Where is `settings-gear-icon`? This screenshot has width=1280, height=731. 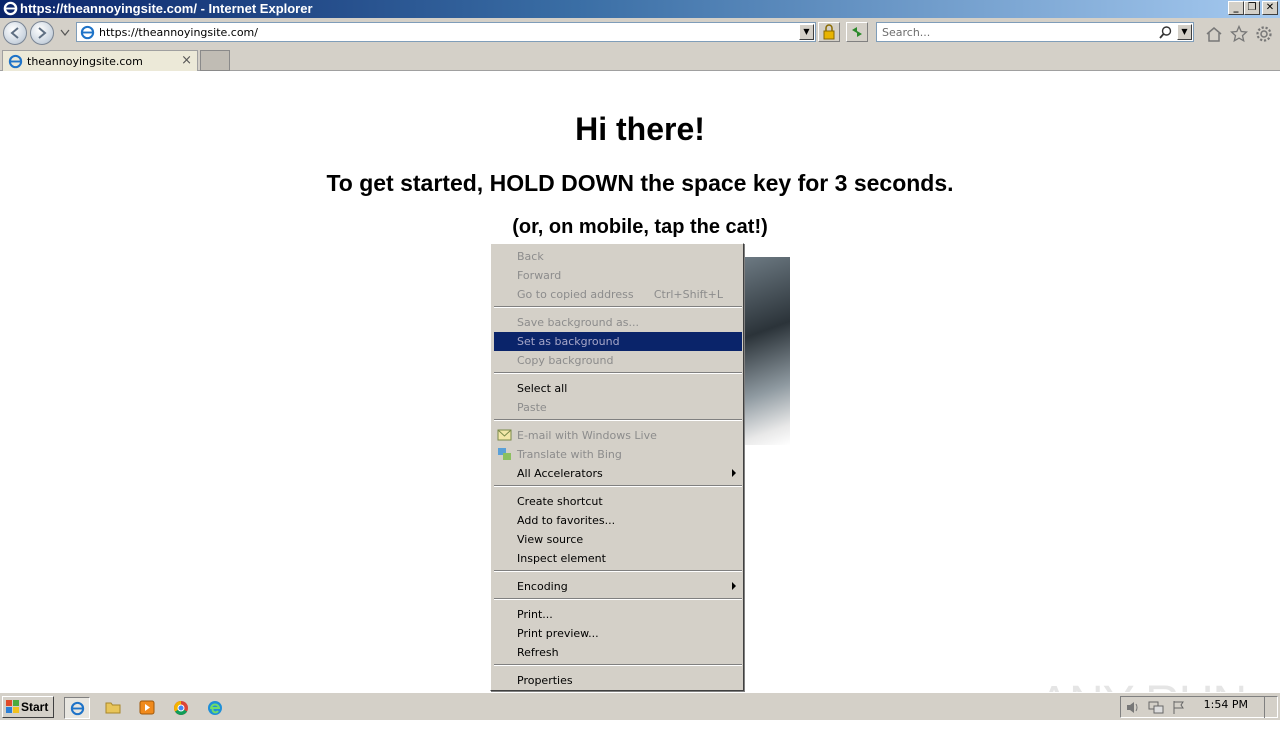 settings-gear-icon is located at coordinates (1264, 34).